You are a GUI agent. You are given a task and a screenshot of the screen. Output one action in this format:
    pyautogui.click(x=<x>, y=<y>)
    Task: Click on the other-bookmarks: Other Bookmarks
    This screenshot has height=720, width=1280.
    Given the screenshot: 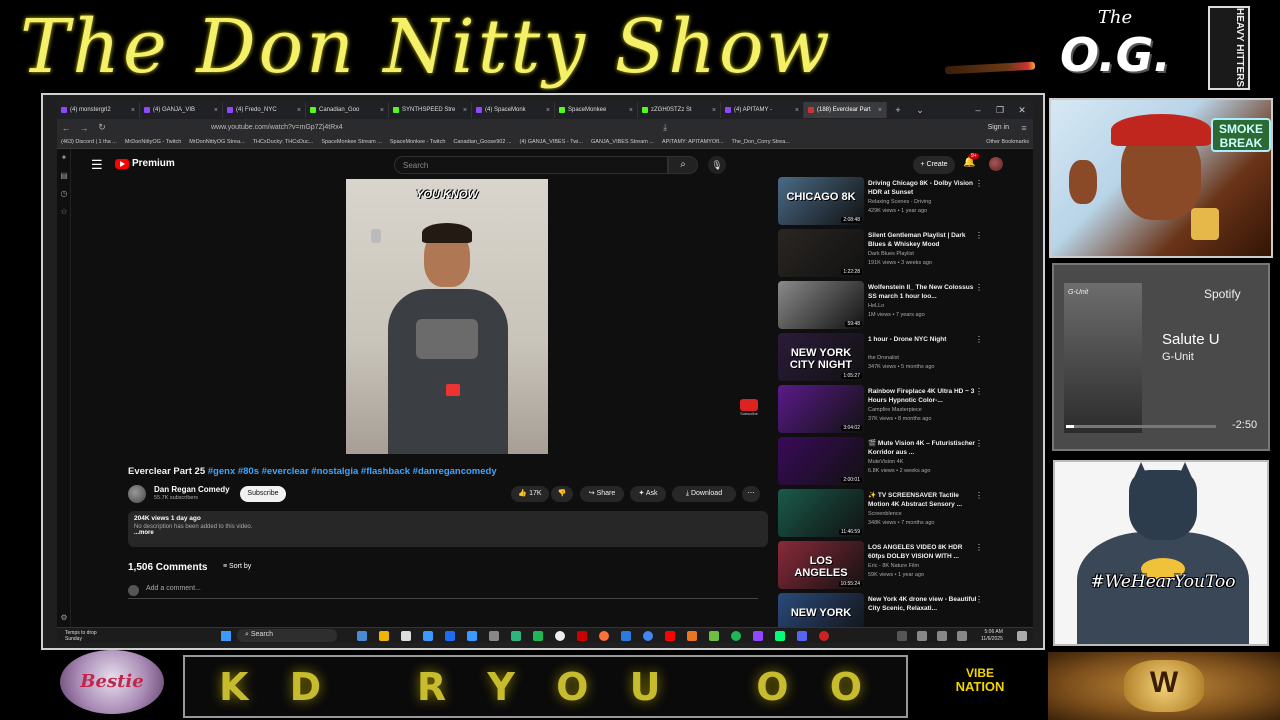 What is the action you would take?
    pyautogui.click(x=1007, y=142)
    